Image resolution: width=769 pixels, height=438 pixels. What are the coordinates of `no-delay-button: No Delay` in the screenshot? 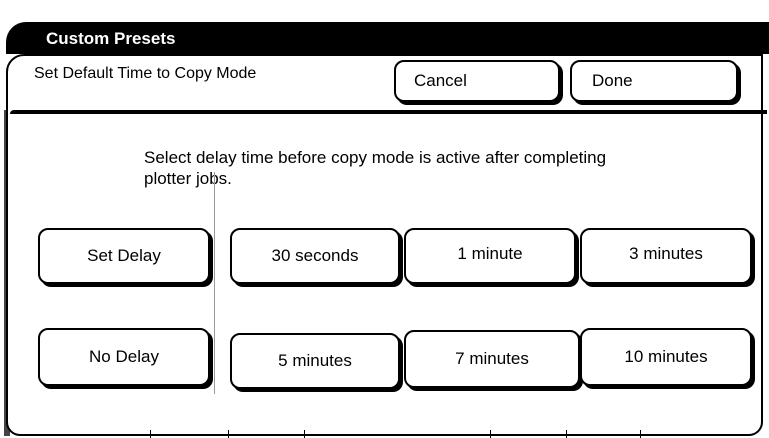 It's located at (124, 357).